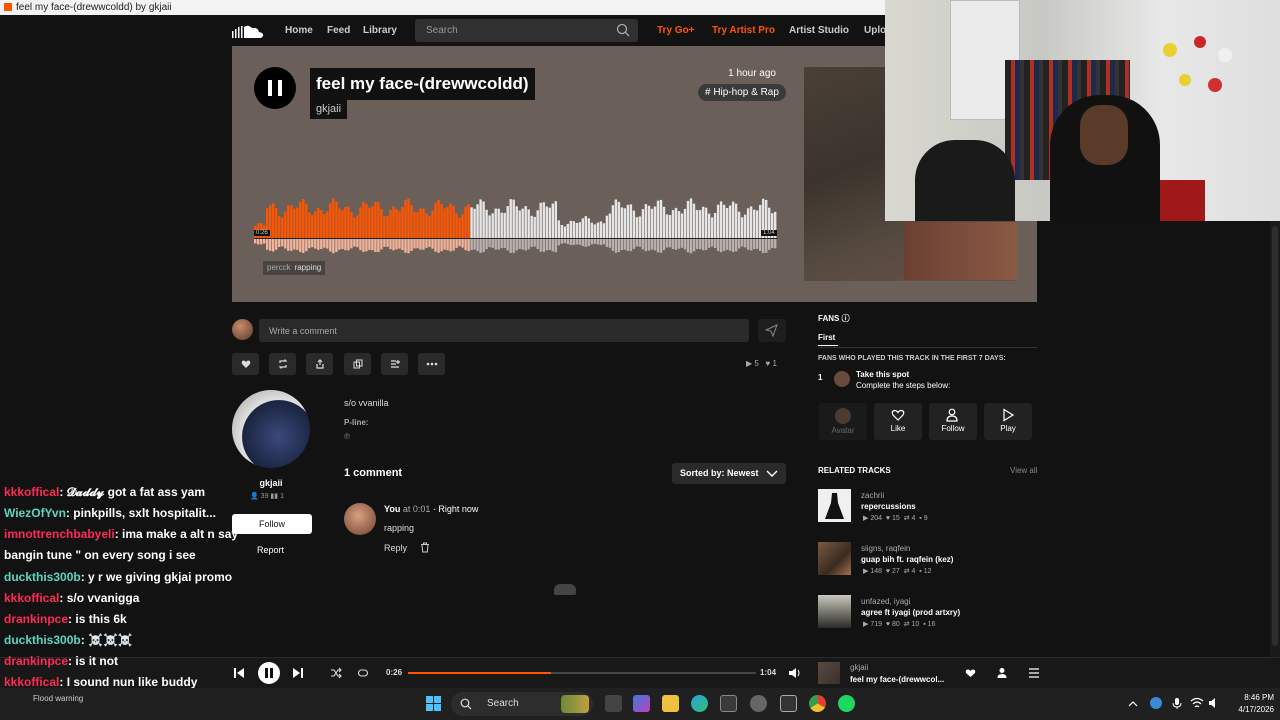 Image resolution: width=1280 pixels, height=720 pixels. Describe the element at coordinates (828, 339) in the screenshot. I see `tab-first: First` at that location.